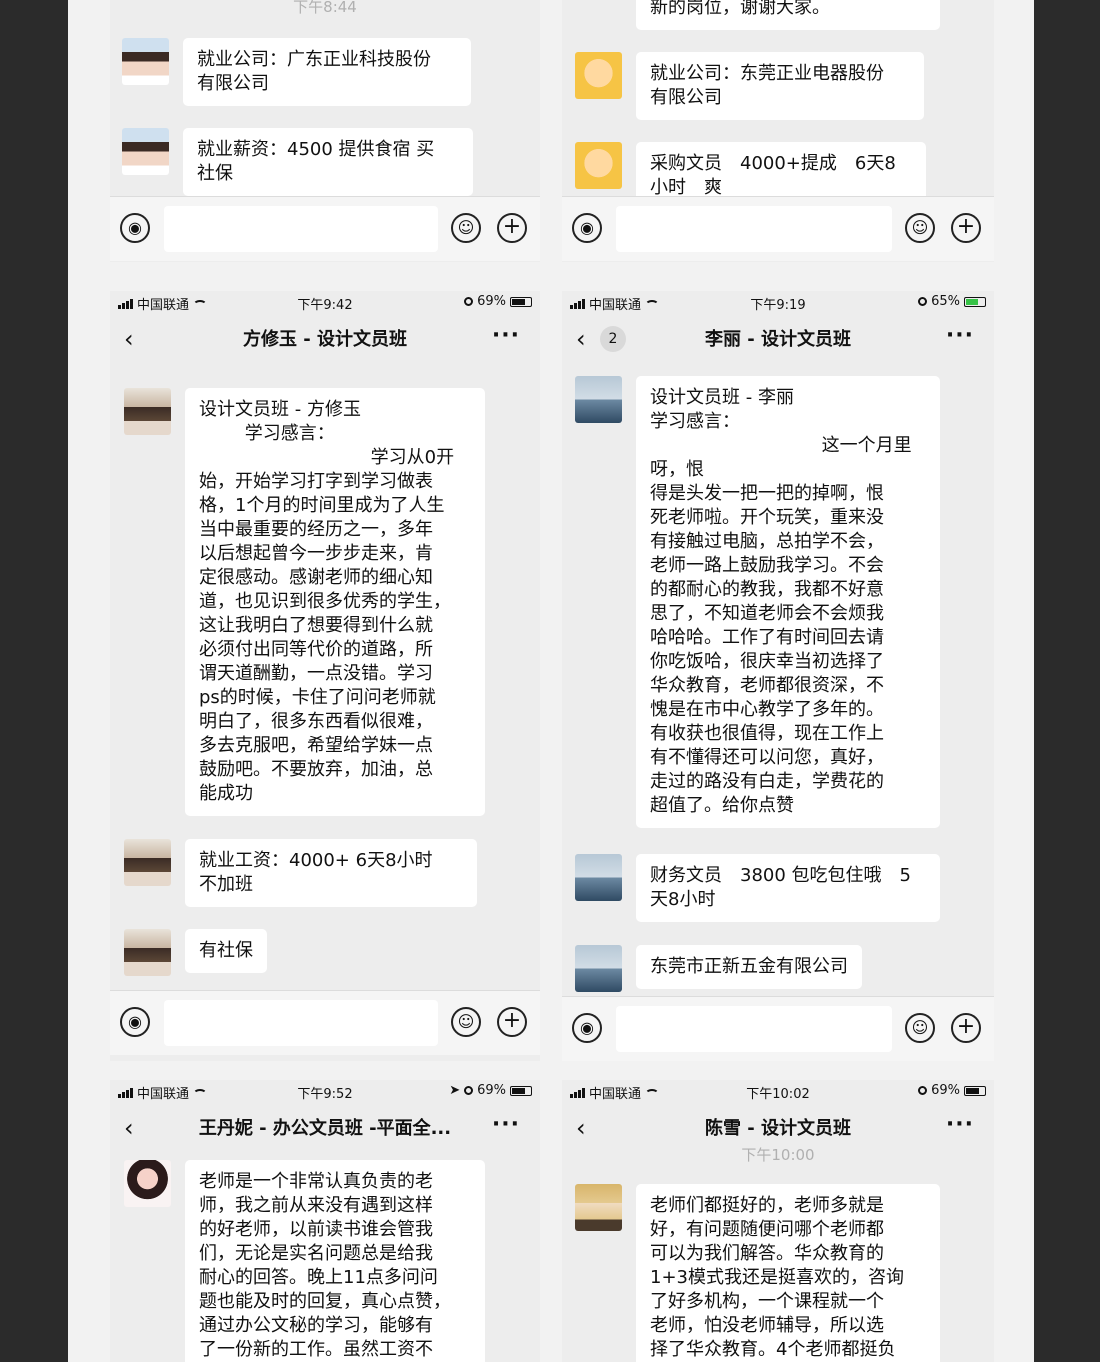 This screenshot has width=1100, height=1362. I want to click on chat-title: 方修玉 - 设计文员班, so click(324, 339).